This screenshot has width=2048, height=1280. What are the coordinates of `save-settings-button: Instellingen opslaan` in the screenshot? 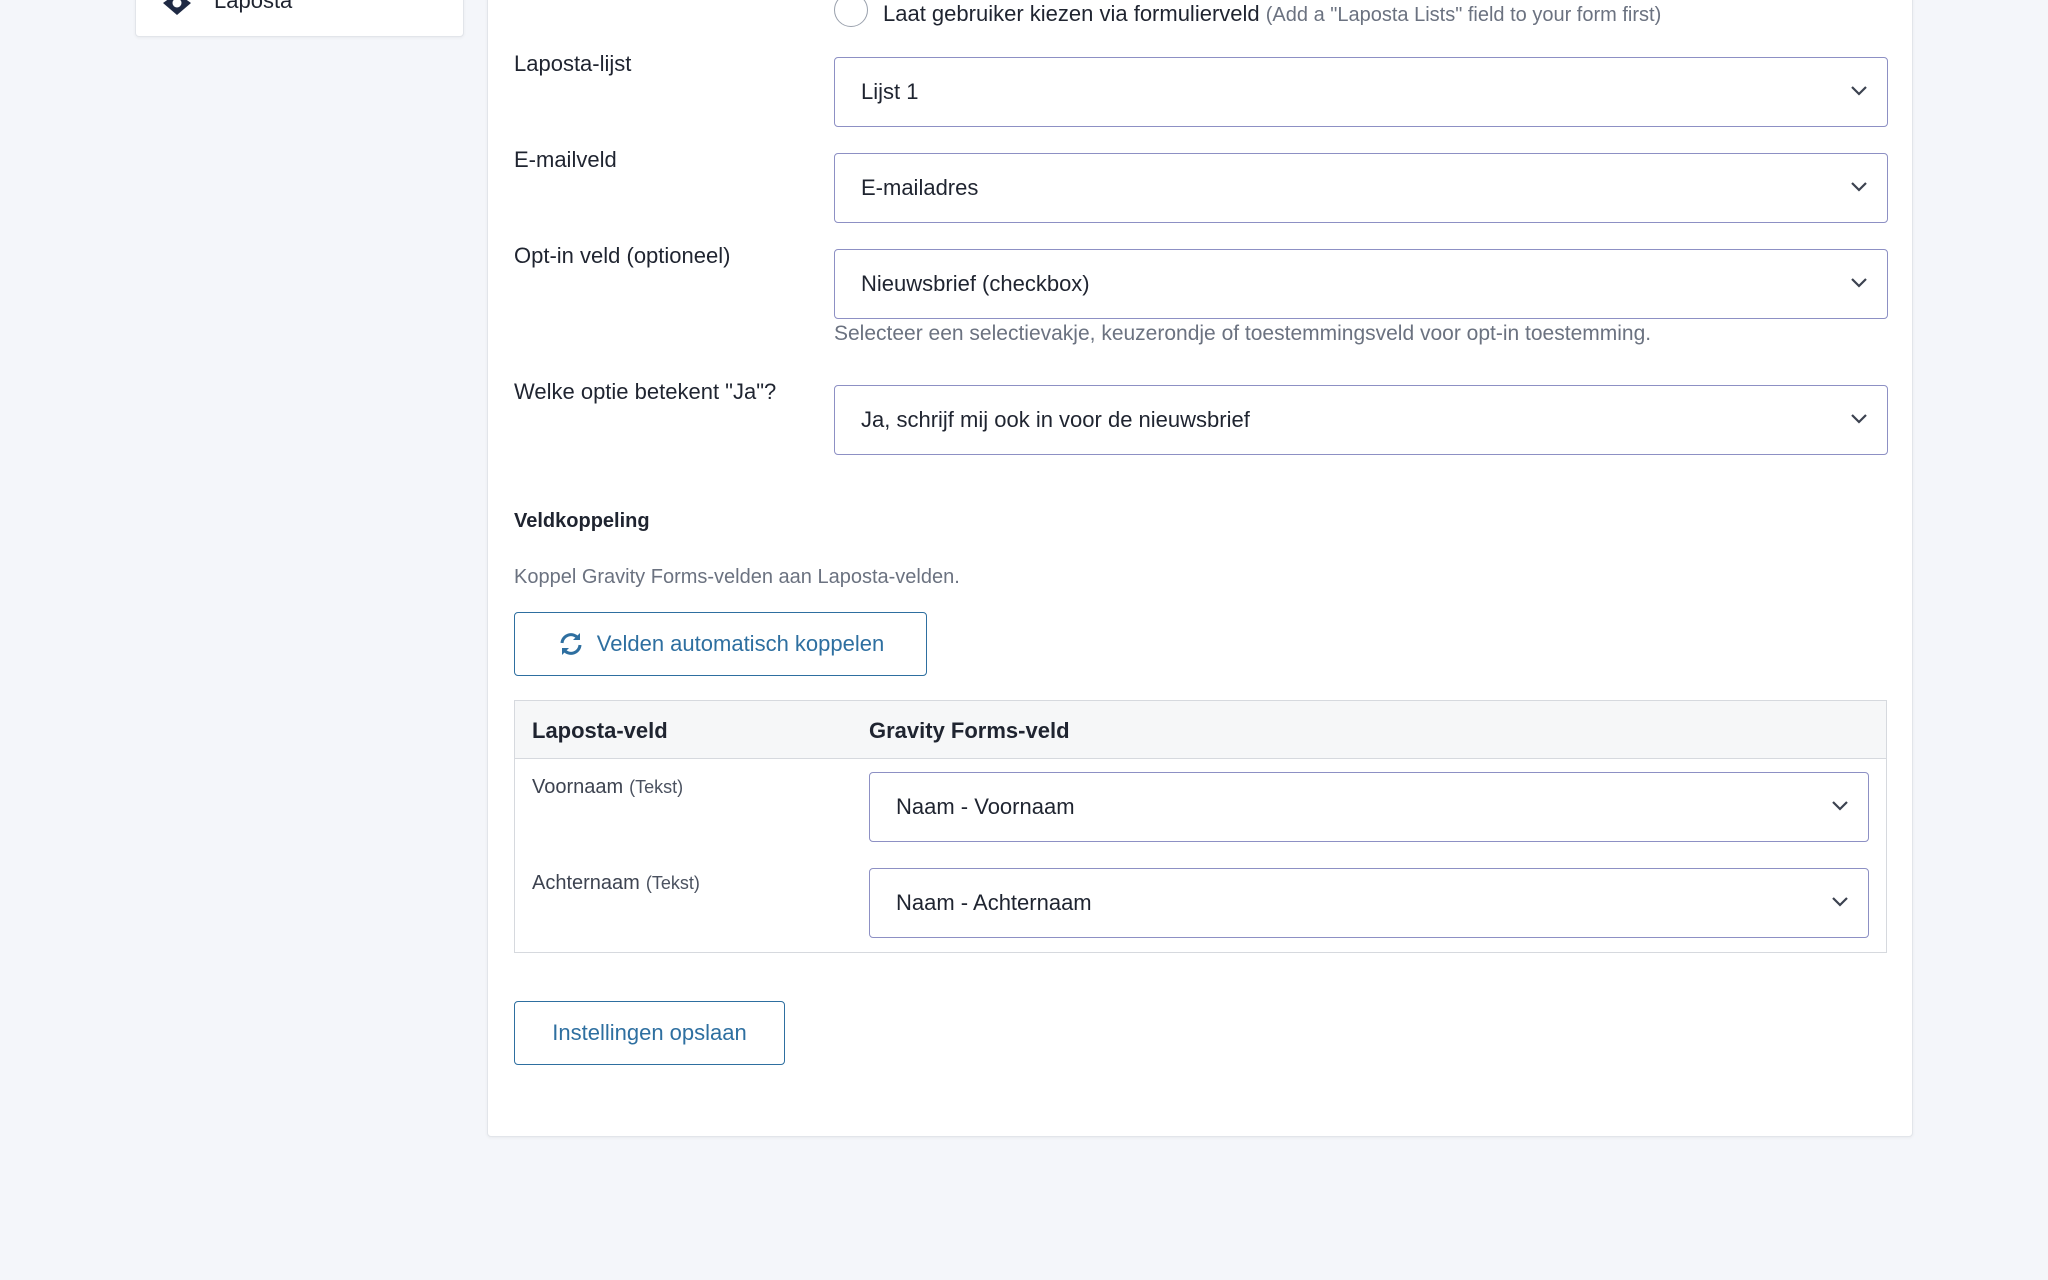 It's located at (649, 1033).